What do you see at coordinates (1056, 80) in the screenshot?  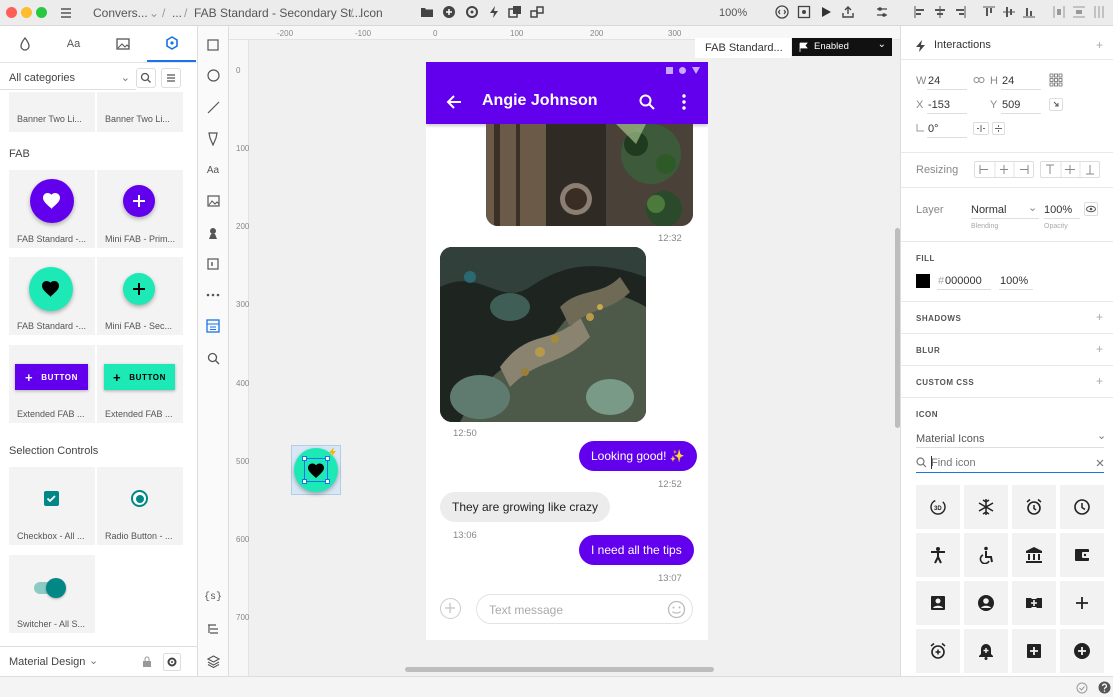 I see `grid-icon` at bounding box center [1056, 80].